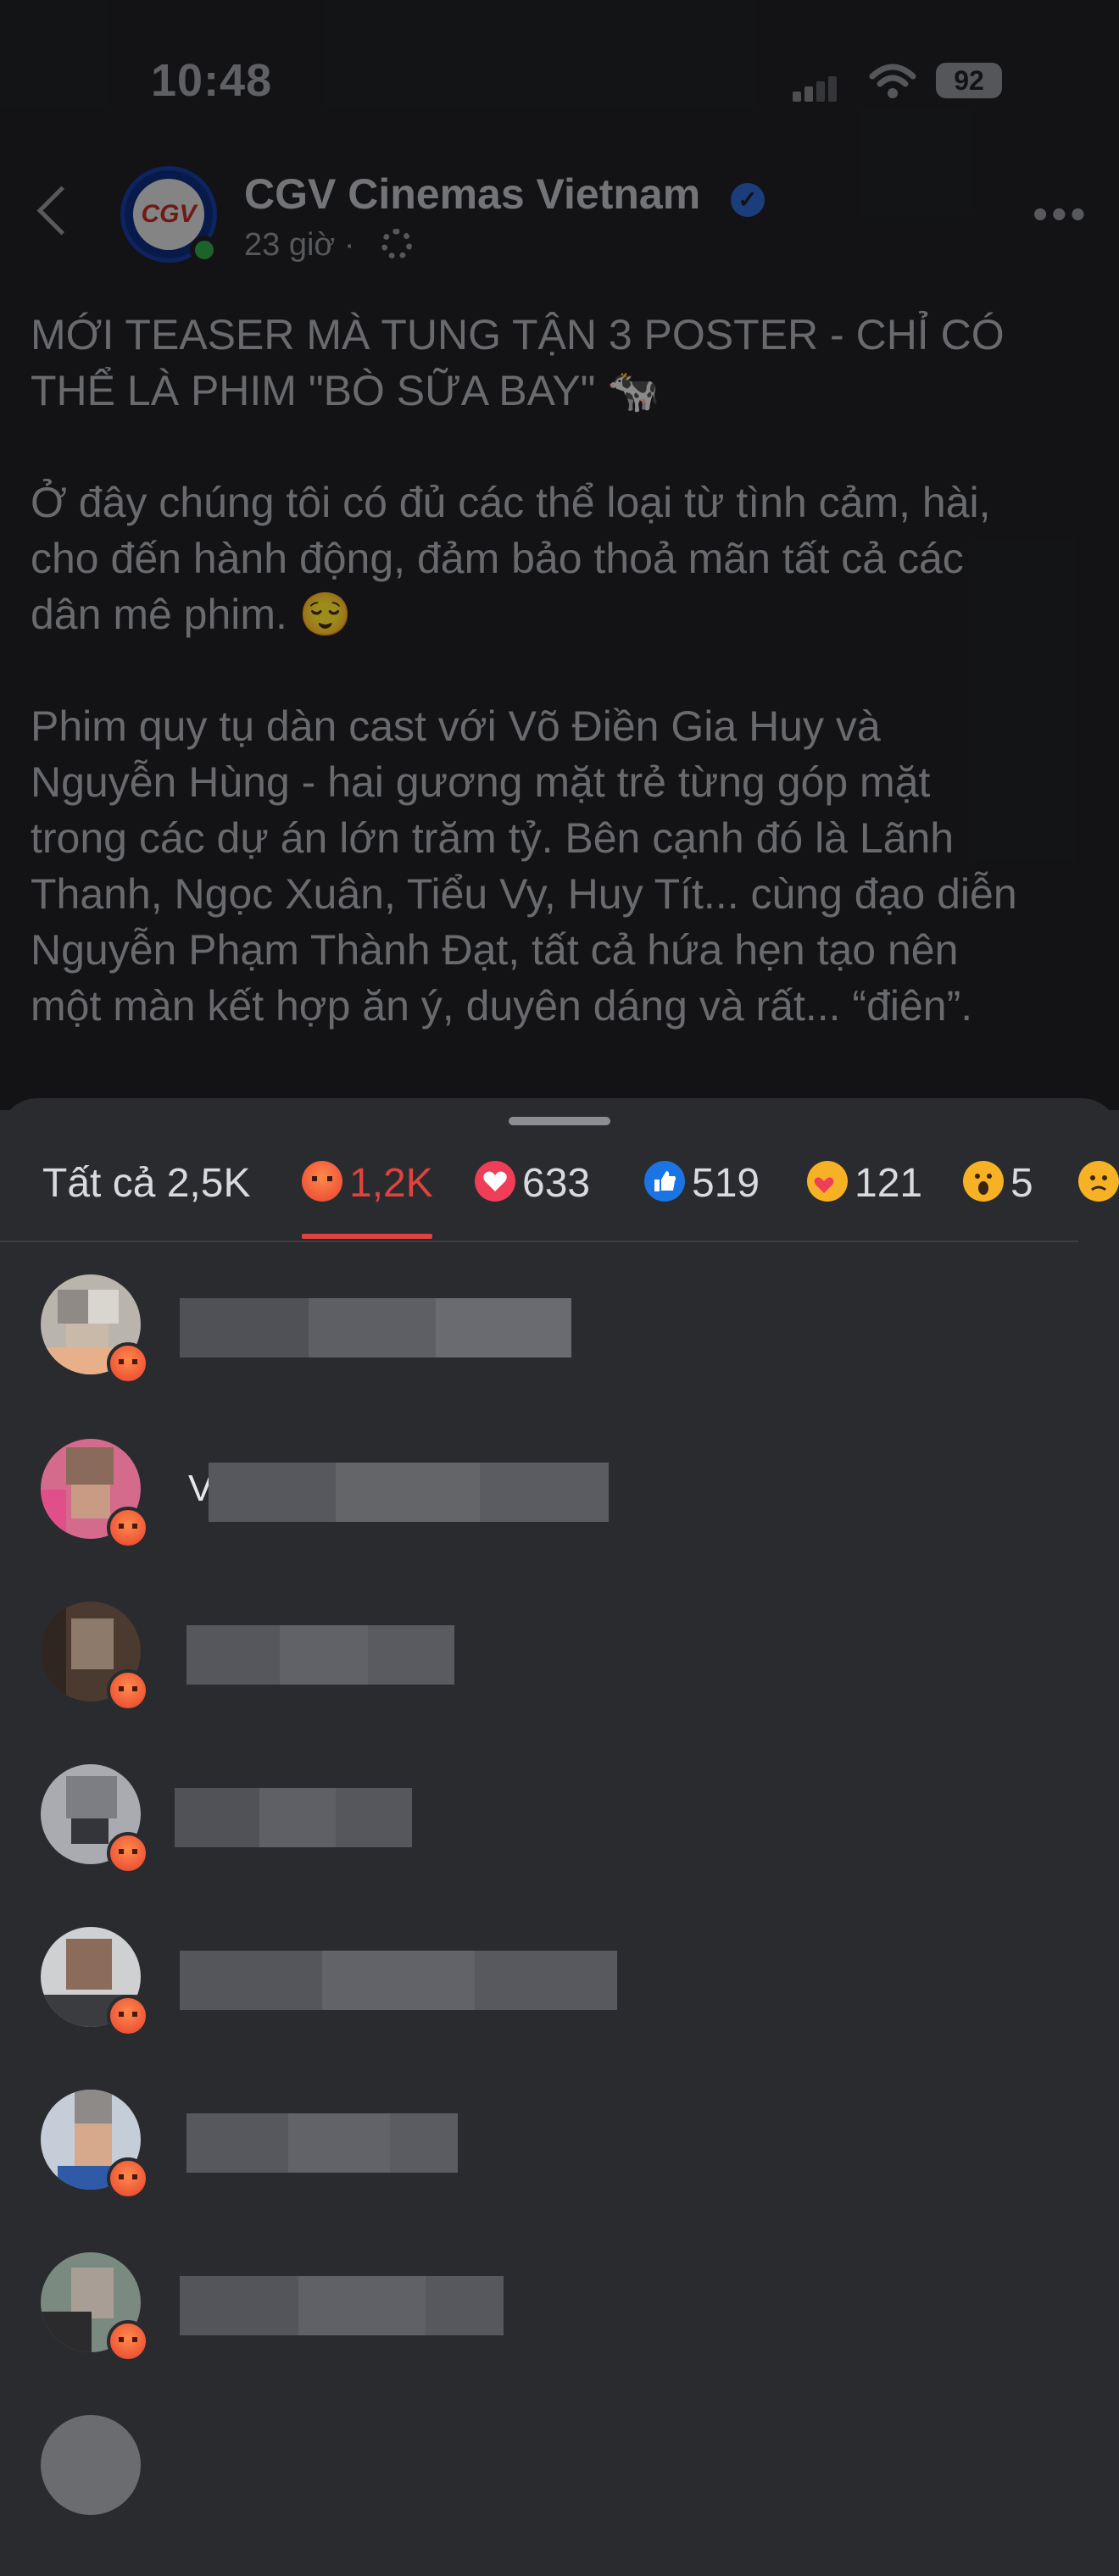 Image resolution: width=1119 pixels, height=2576 pixels. I want to click on tabs-divider, so click(539, 1241).